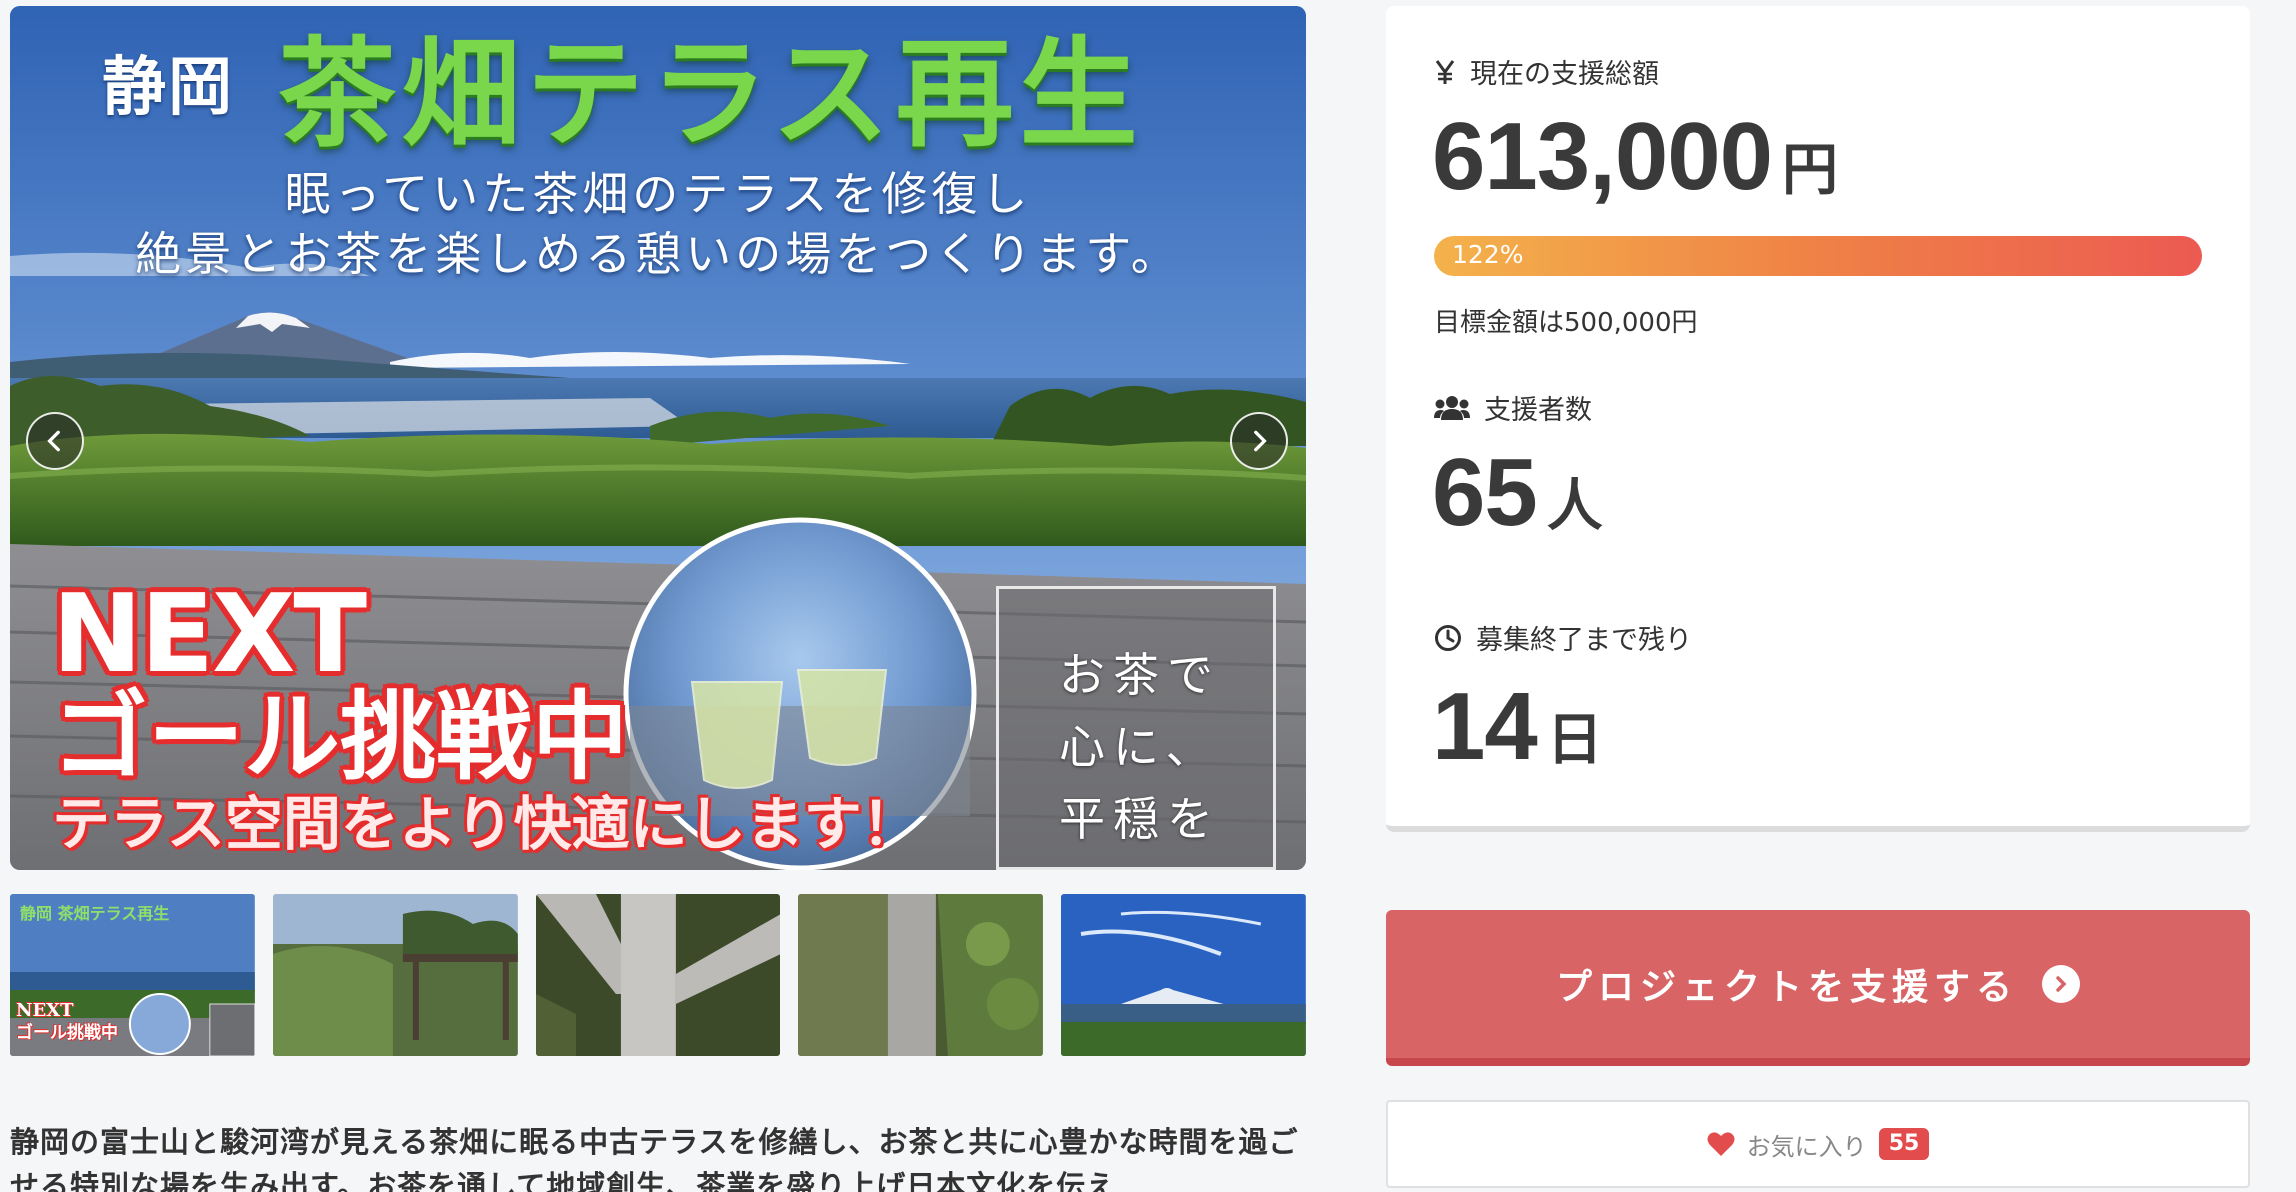 This screenshot has height=1192, width=2296. Describe the element at coordinates (486, 824) in the screenshot. I see `next-goal-line3: テラス空間をより快適にします！` at that location.